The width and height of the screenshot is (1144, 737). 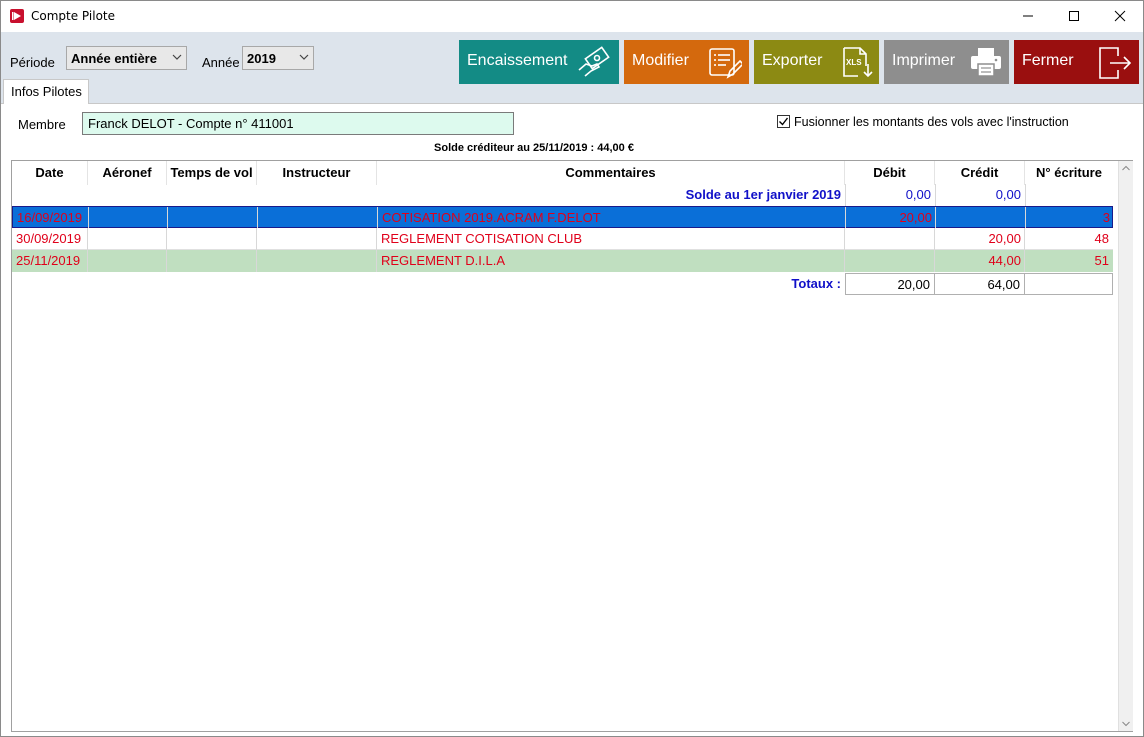 I want to click on cell-ecriture: 3, so click(x=1106, y=217).